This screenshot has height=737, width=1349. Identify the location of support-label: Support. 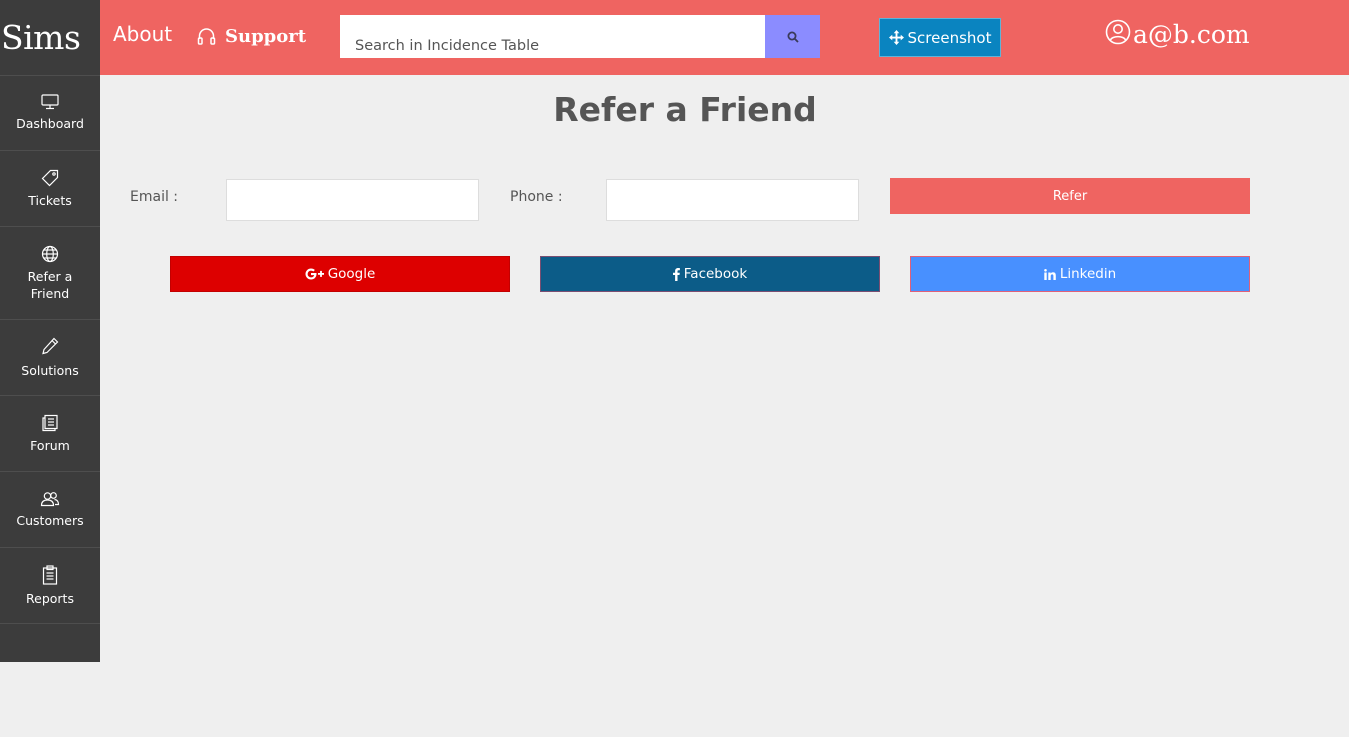
(266, 36).